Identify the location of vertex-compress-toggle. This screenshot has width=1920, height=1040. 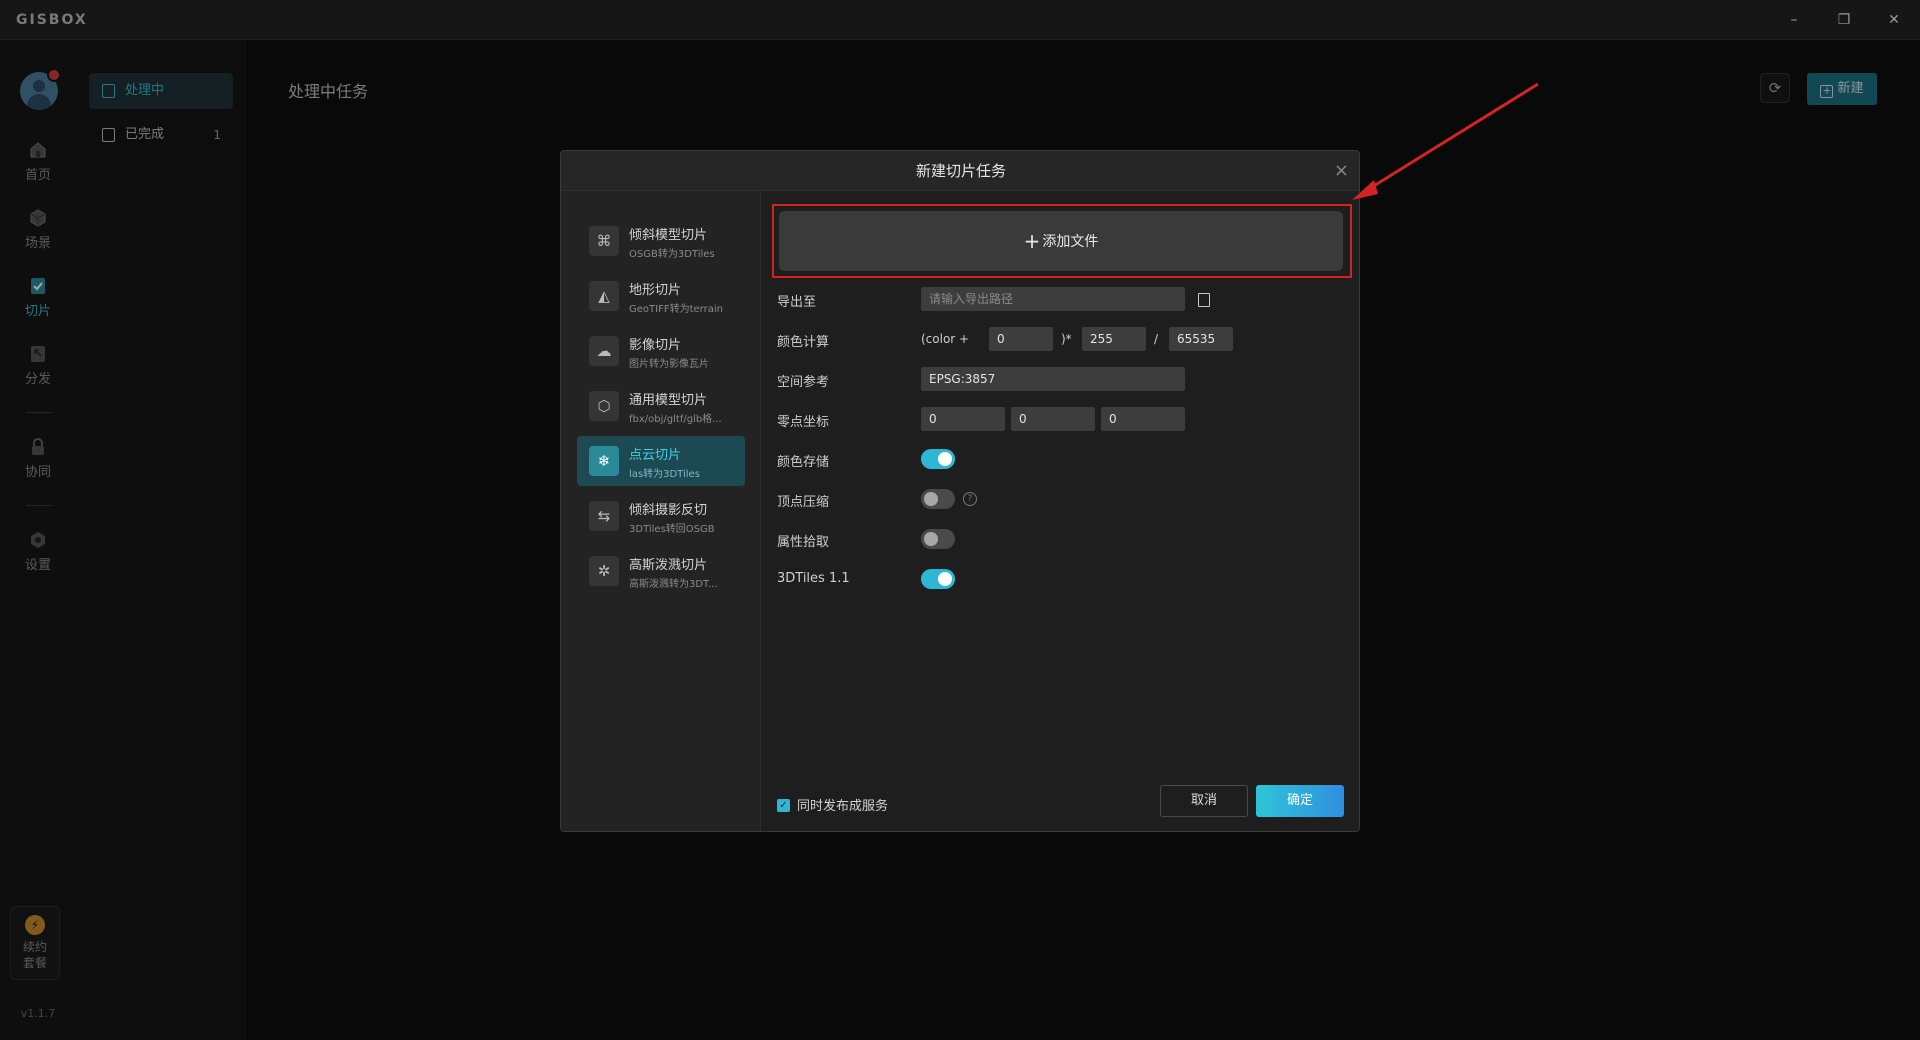
(938, 499).